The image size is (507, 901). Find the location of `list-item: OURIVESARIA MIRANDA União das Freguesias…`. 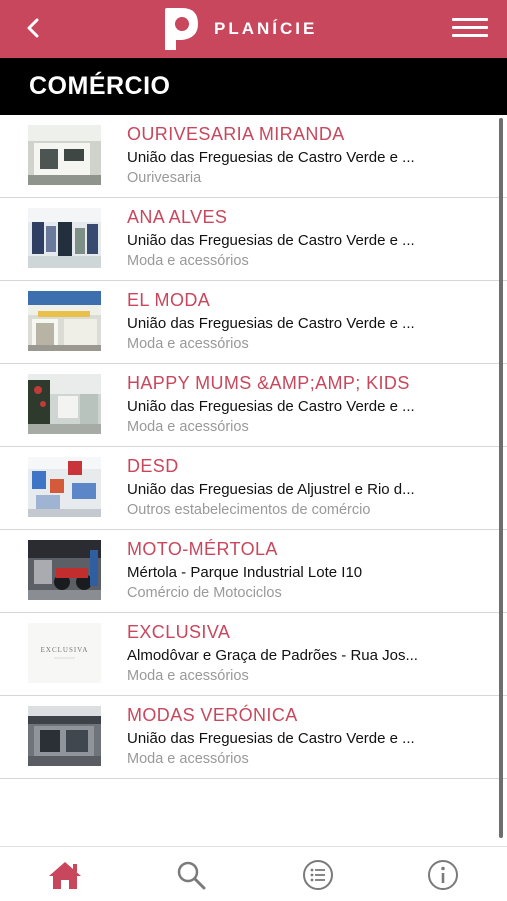

list-item: OURIVESARIA MIRANDA União das Freguesias… is located at coordinates (253, 156).